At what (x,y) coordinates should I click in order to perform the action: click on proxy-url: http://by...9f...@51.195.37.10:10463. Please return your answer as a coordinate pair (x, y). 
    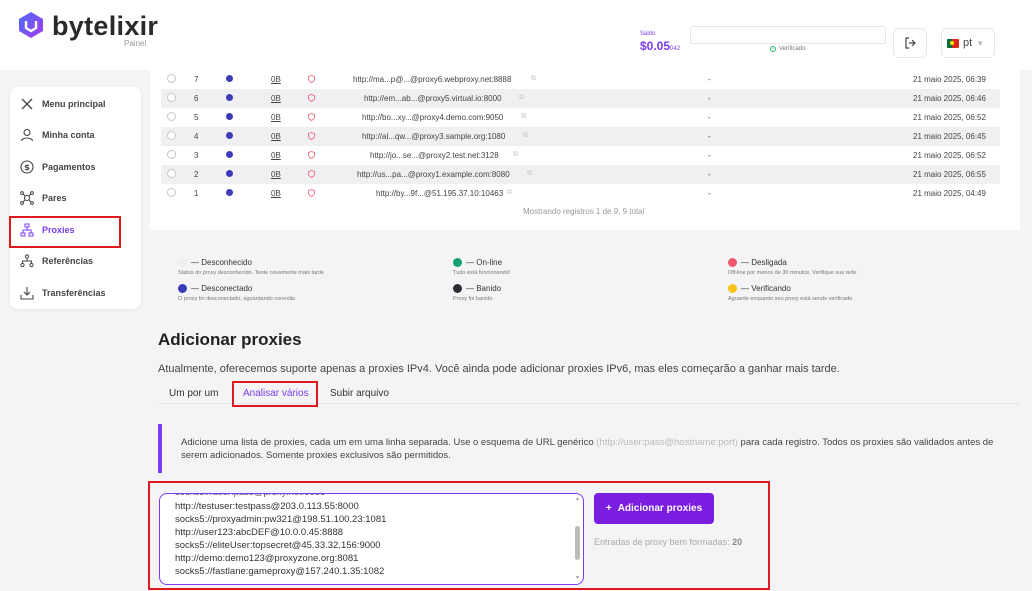
    Looking at the image, I should click on (440, 193).